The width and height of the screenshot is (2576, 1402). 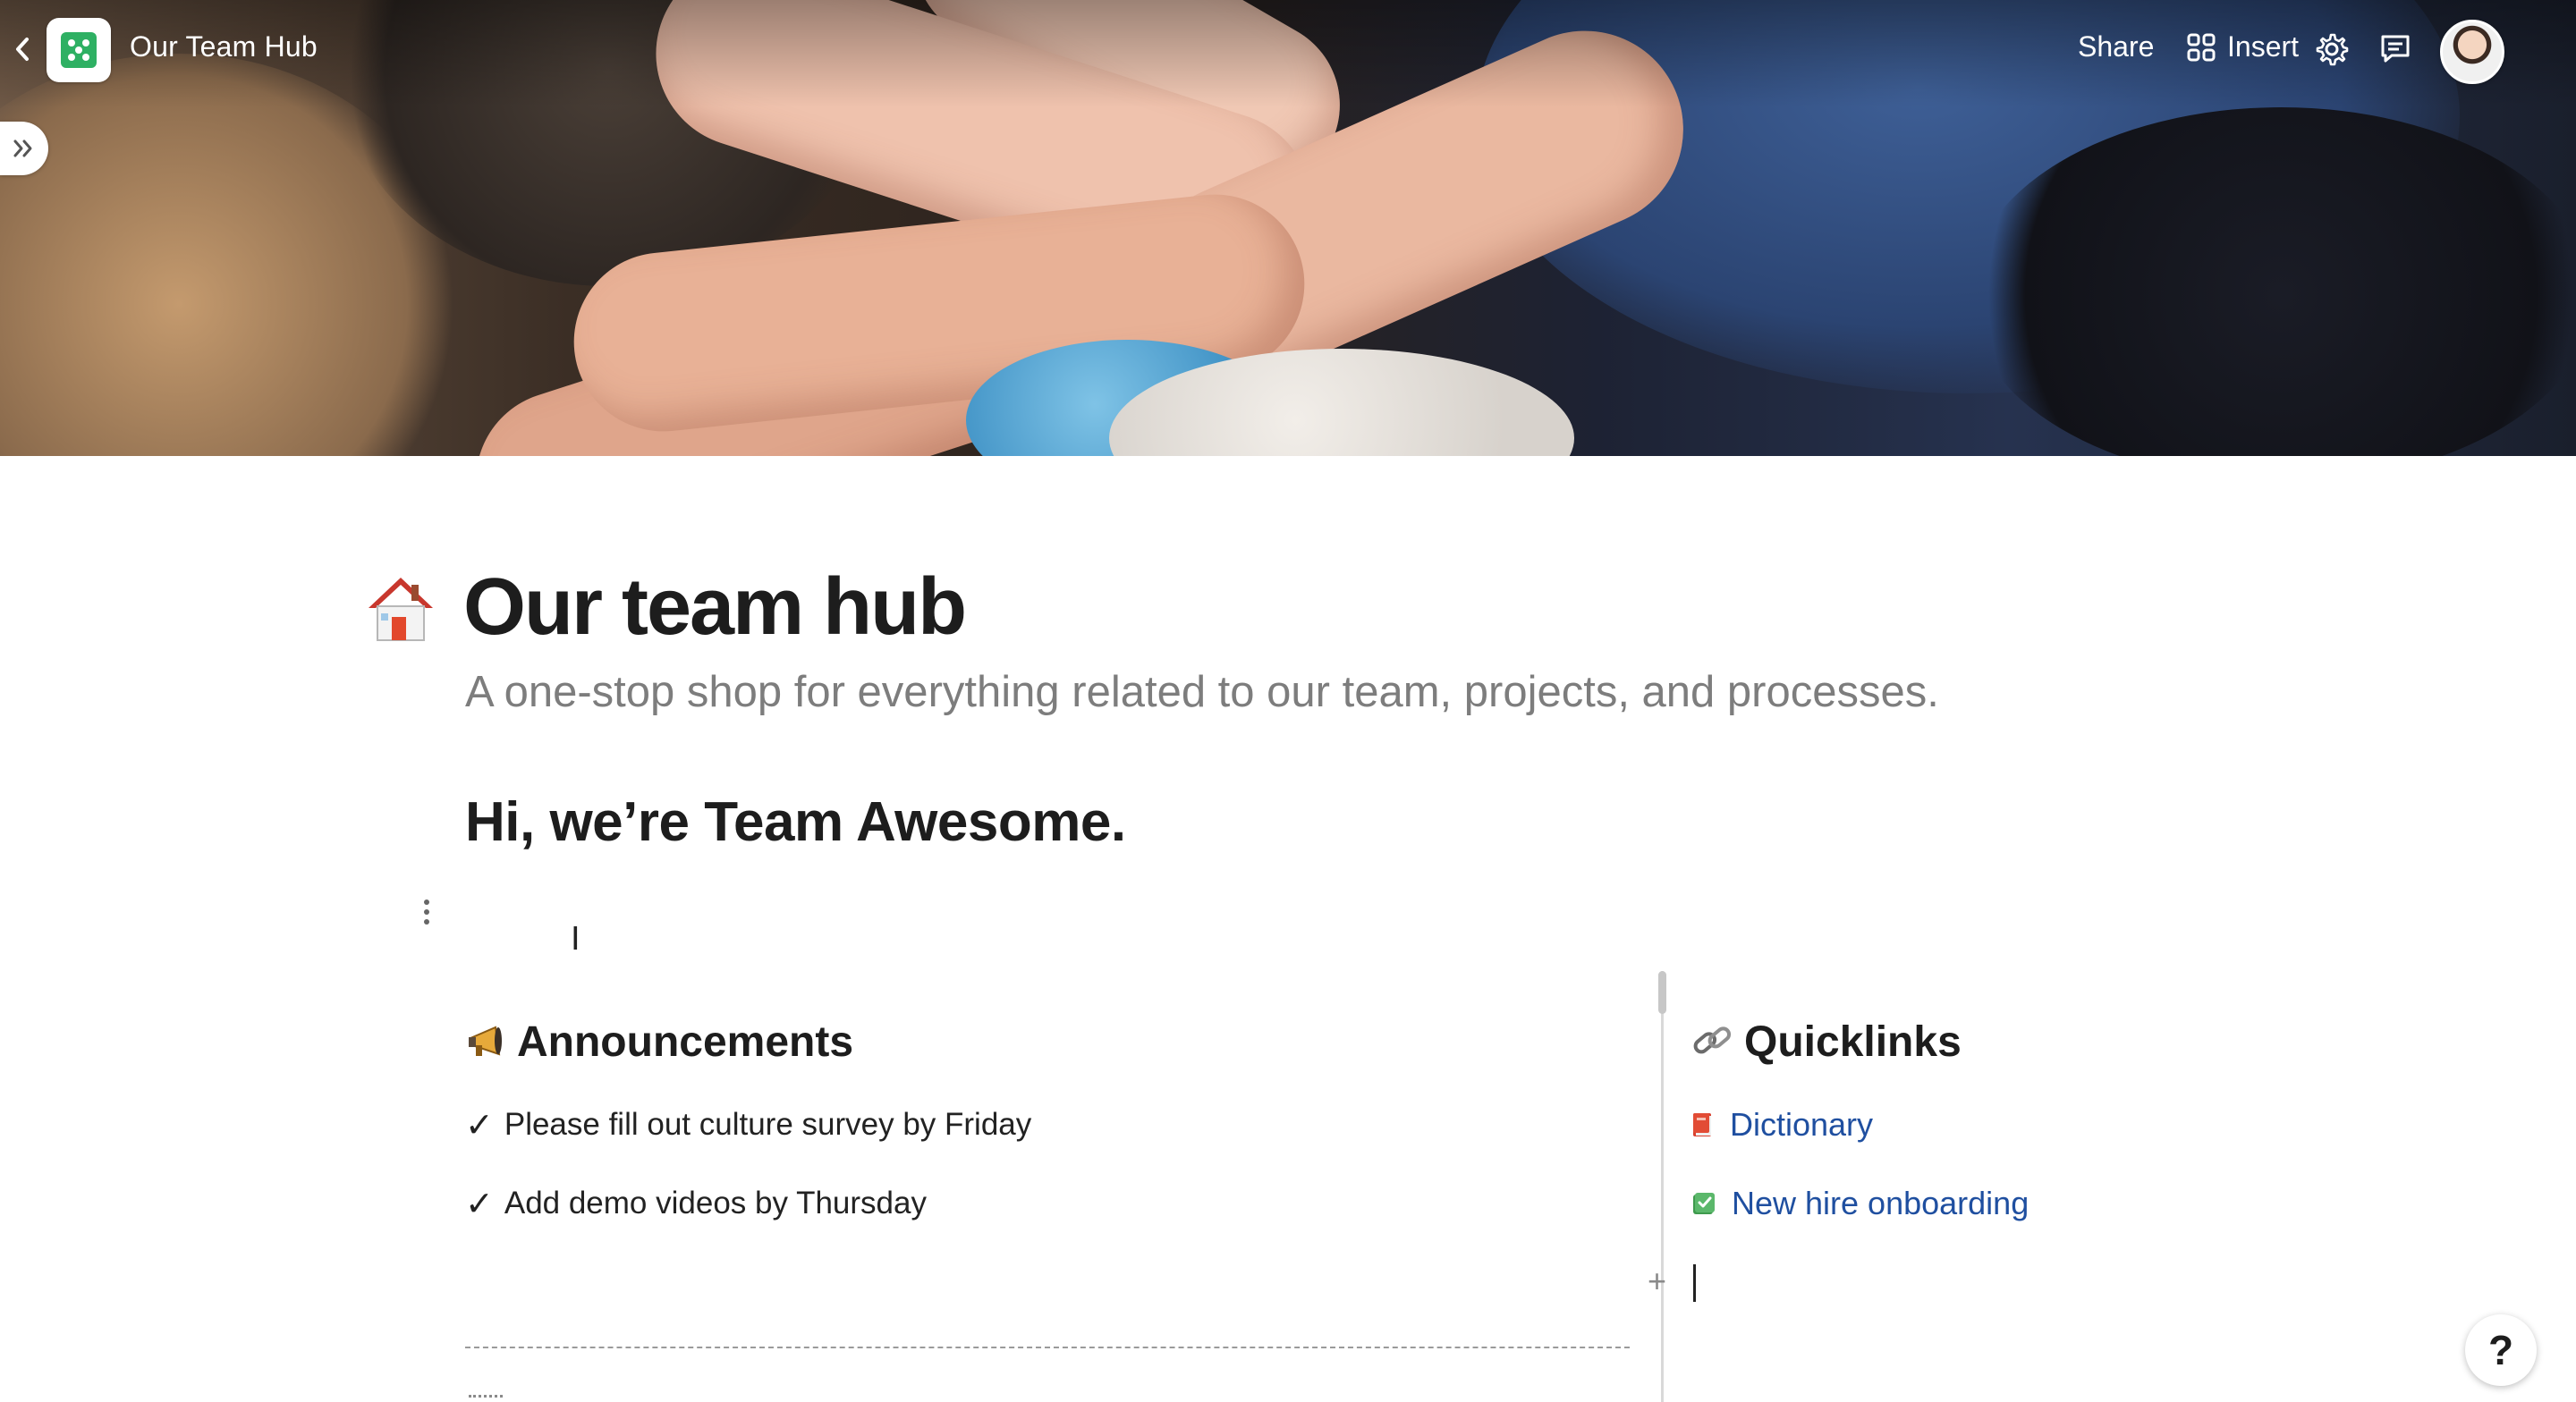 What do you see at coordinates (22, 148) in the screenshot?
I see `double-chevron-right-icon` at bounding box center [22, 148].